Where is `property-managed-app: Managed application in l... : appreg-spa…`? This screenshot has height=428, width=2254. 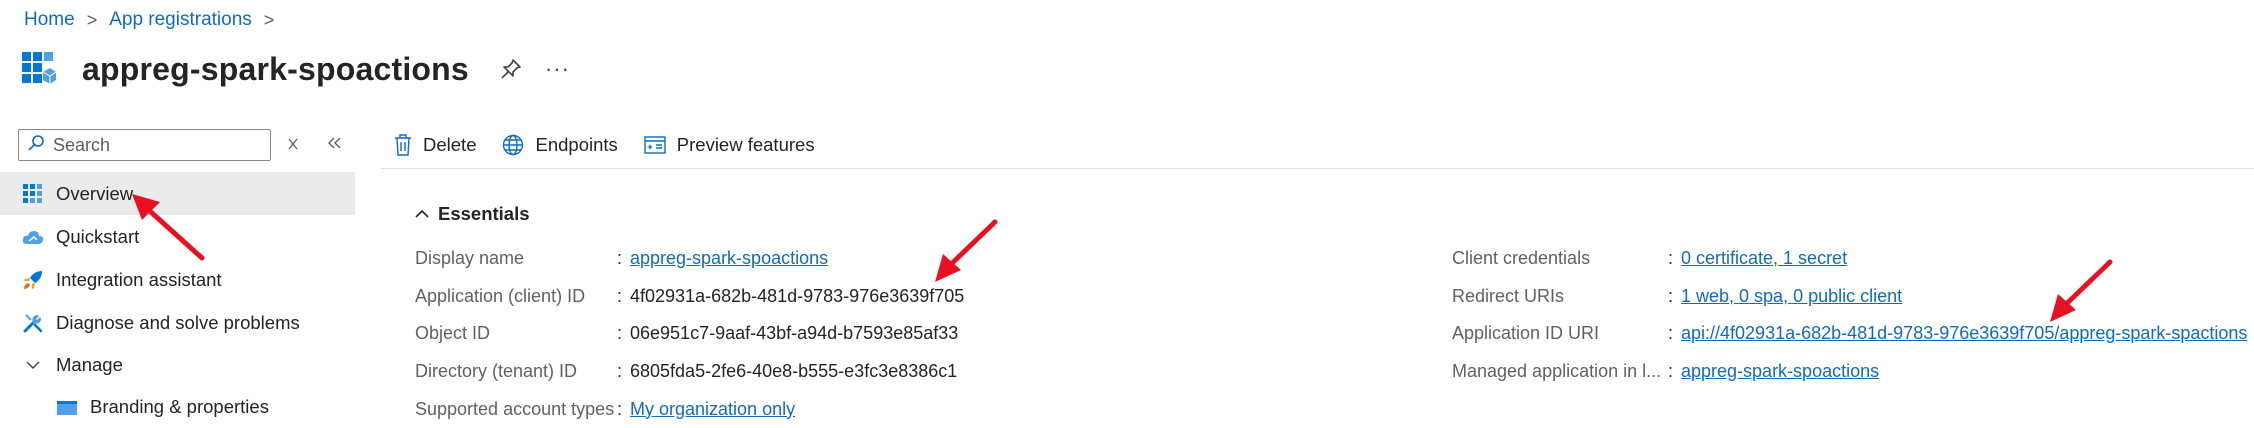 property-managed-app: Managed application in l... : appreg-spa… is located at coordinates (1847, 371).